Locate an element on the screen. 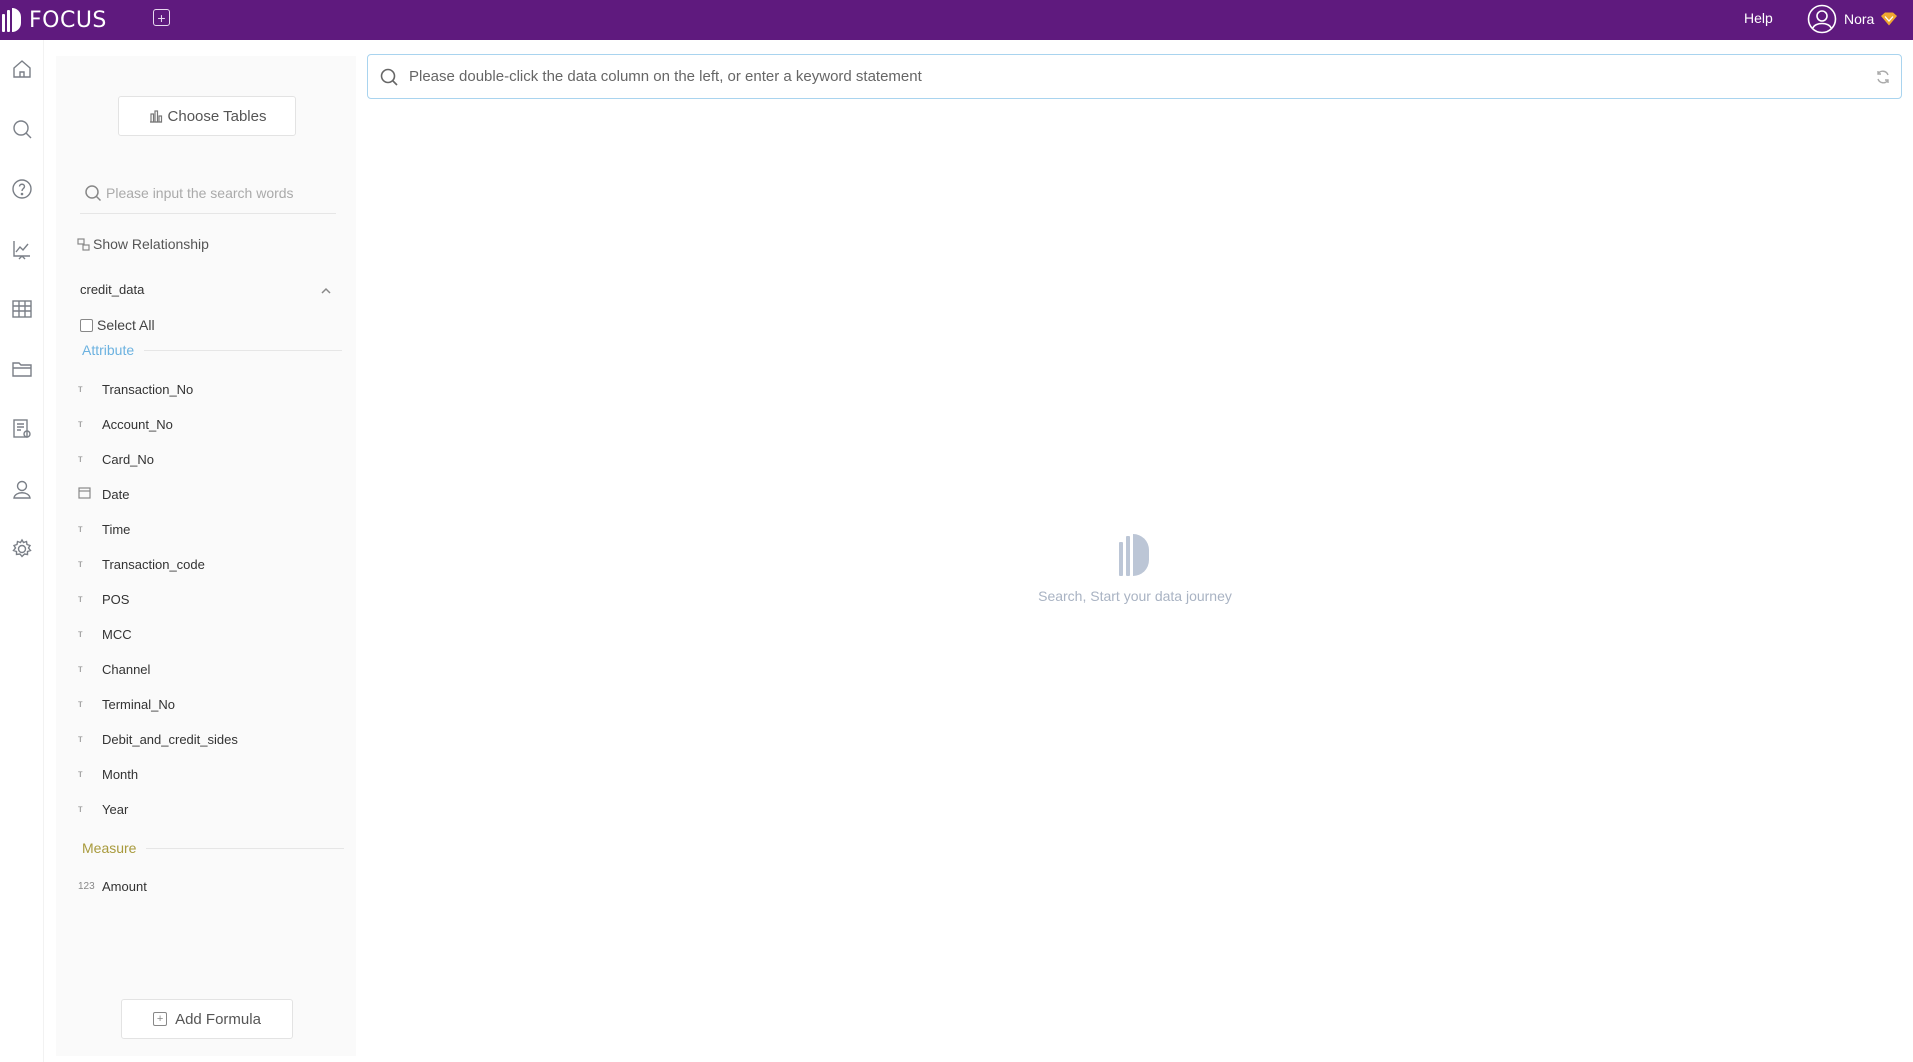 The height and width of the screenshot is (1062, 1913). presentation-chart-icon is located at coordinates (21, 250).